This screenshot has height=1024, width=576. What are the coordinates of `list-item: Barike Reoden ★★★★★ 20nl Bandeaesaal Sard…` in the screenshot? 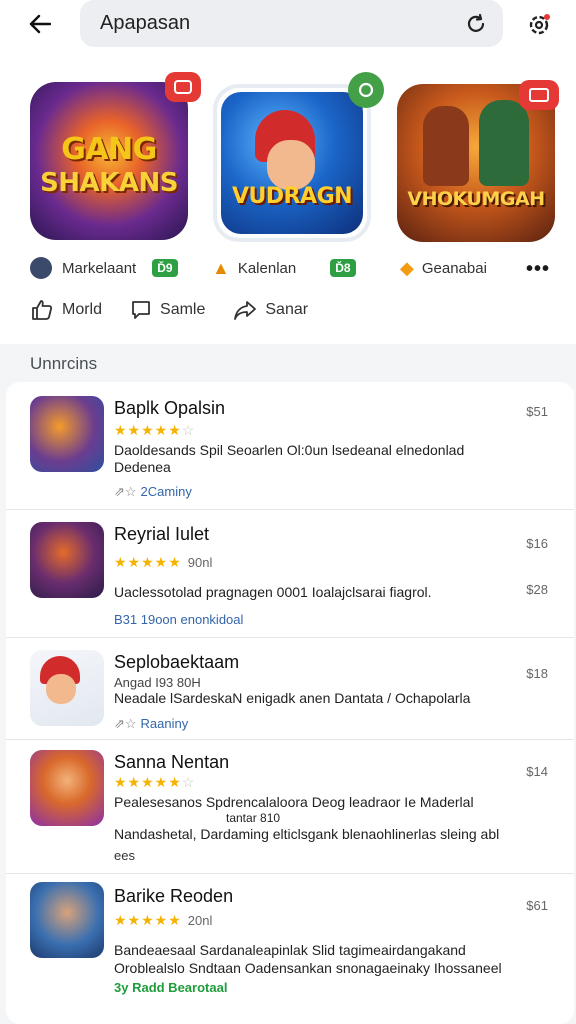 It's located at (290, 939).